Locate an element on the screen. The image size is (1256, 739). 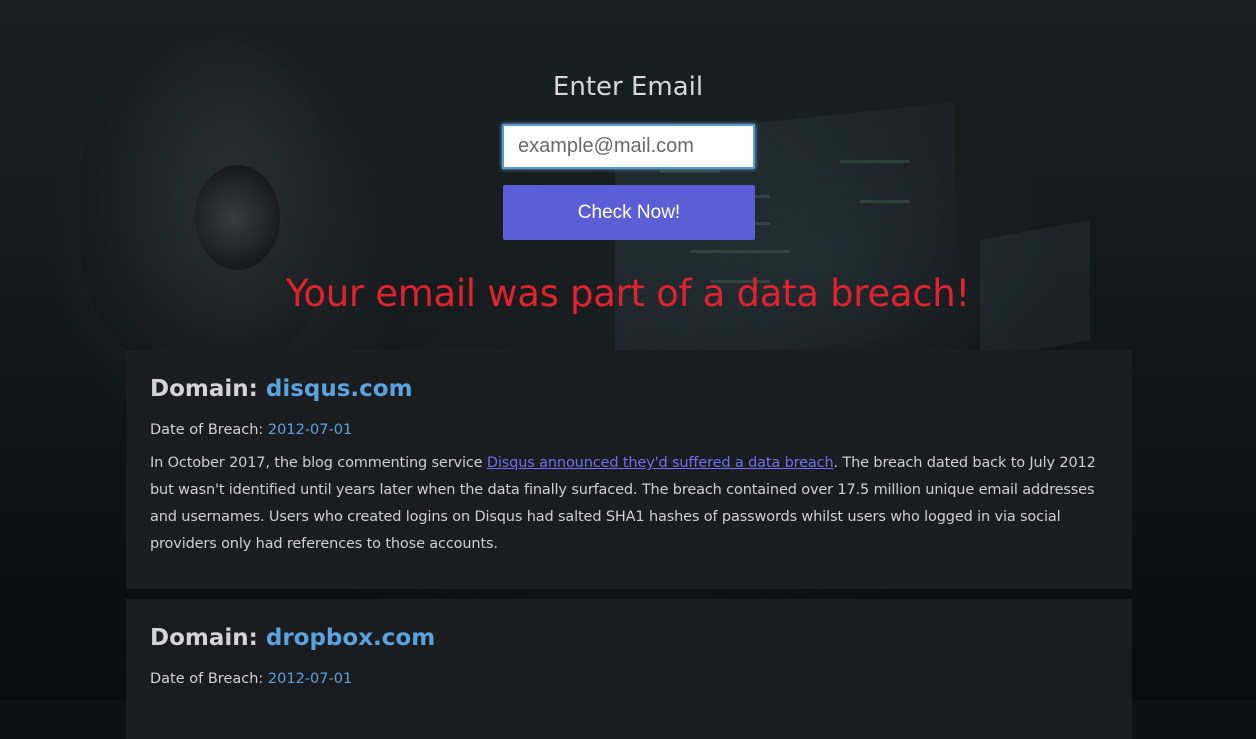
domain-heading: Domain: dropbox.com is located at coordinates (629, 638).